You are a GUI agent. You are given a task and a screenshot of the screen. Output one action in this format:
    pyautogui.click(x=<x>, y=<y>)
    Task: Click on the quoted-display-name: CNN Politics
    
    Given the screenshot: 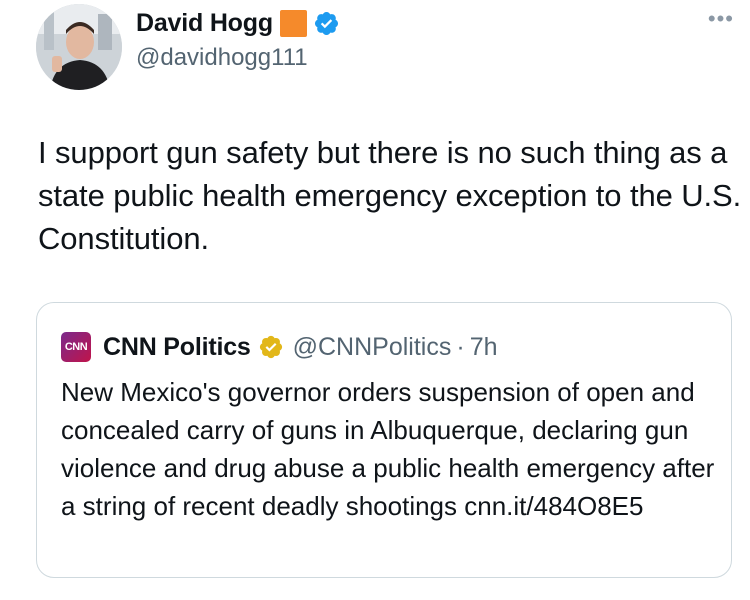 What is the action you would take?
    pyautogui.click(x=177, y=347)
    